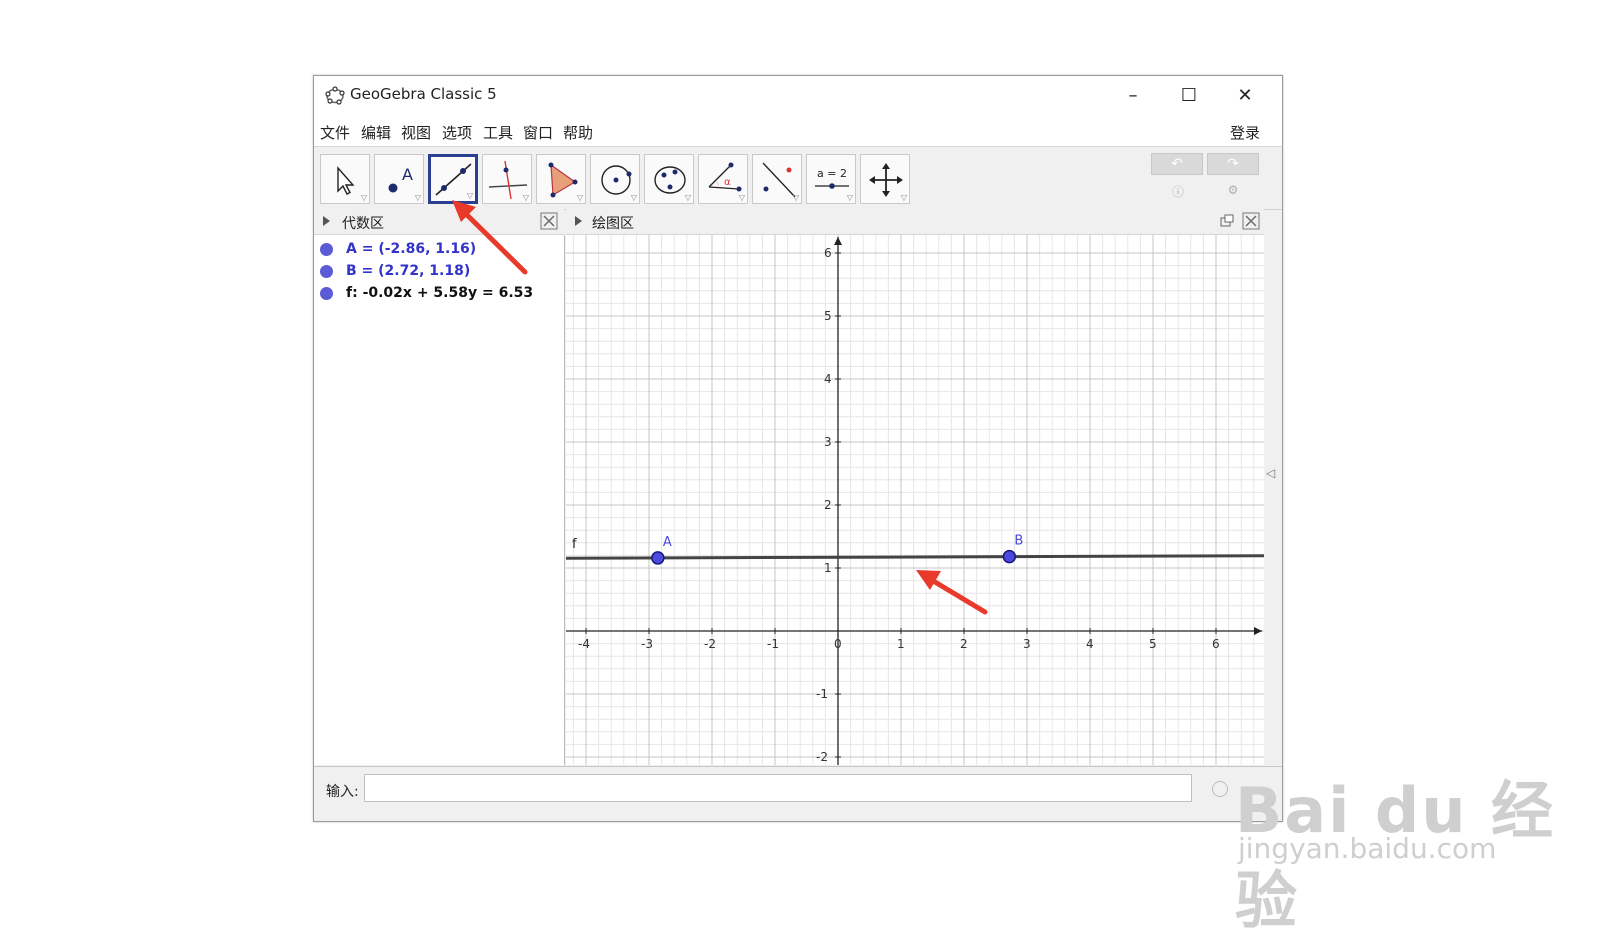 Image resolution: width=1600 pixels, height=940 pixels. Describe the element at coordinates (538, 132) in the screenshot. I see `menu-window: 窗口` at that location.